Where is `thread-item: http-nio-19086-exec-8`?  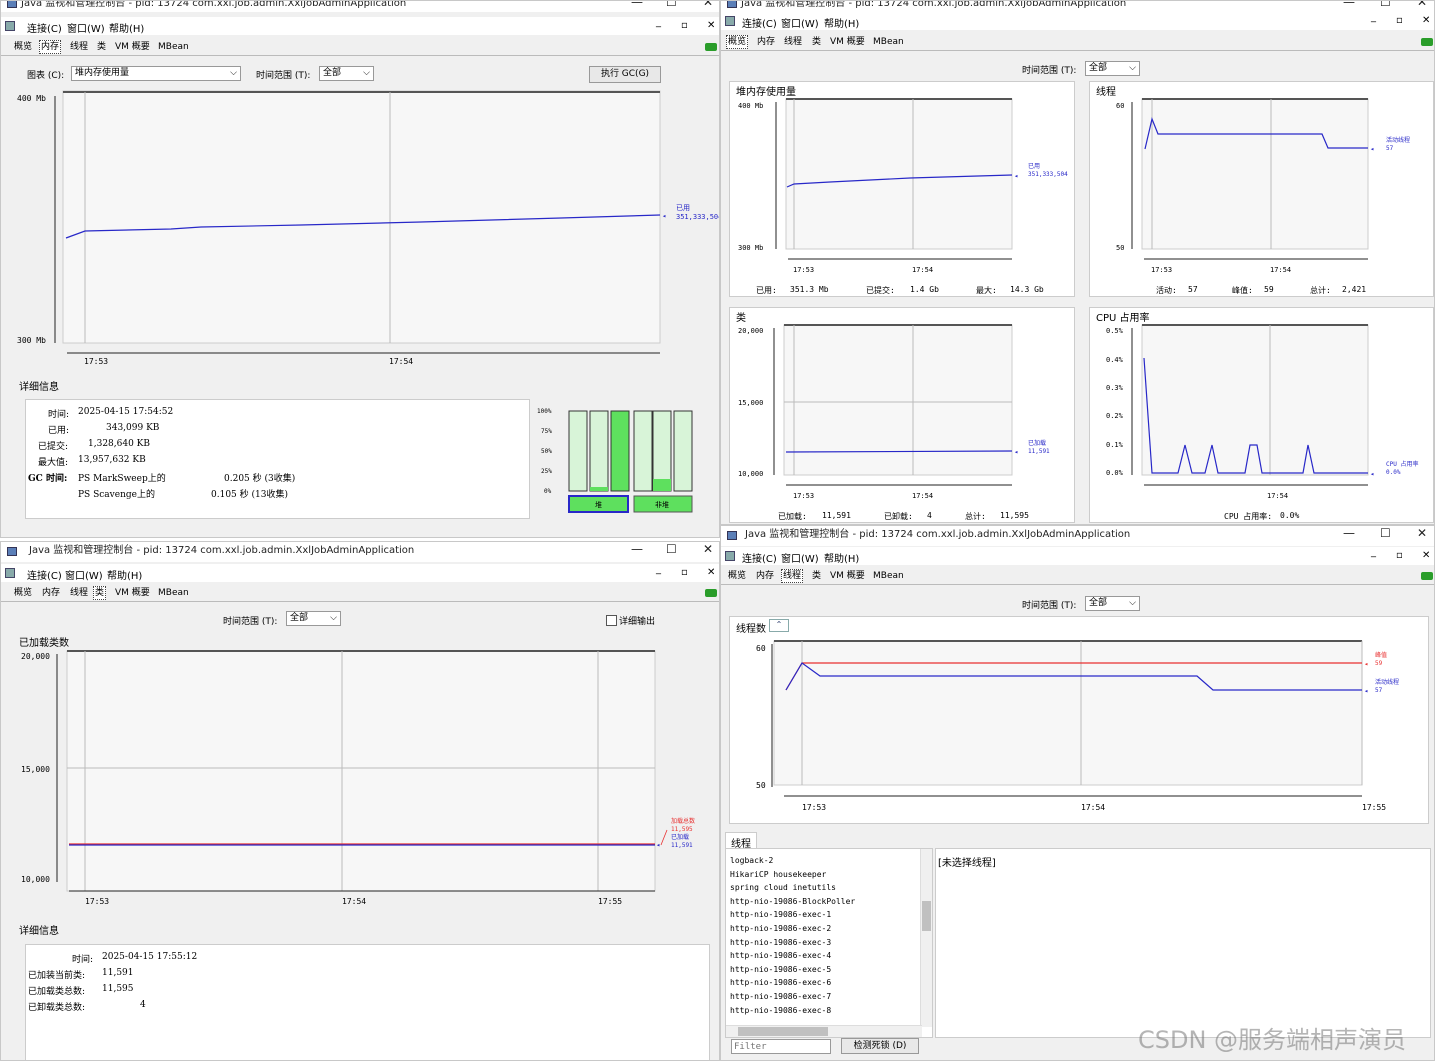 thread-item: http-nio-19086-exec-8 is located at coordinates (792, 1011).